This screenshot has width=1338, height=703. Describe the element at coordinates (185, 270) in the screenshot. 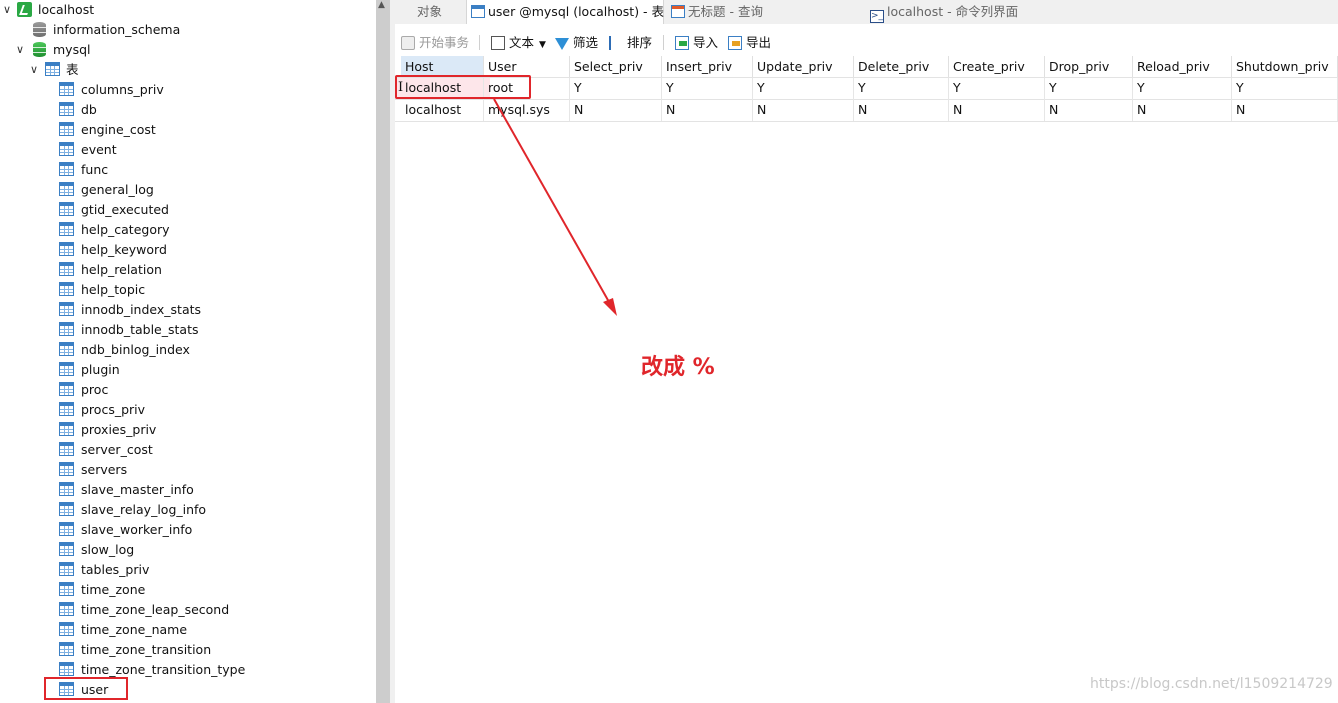

I see `tree-table-item: help_relation` at that location.